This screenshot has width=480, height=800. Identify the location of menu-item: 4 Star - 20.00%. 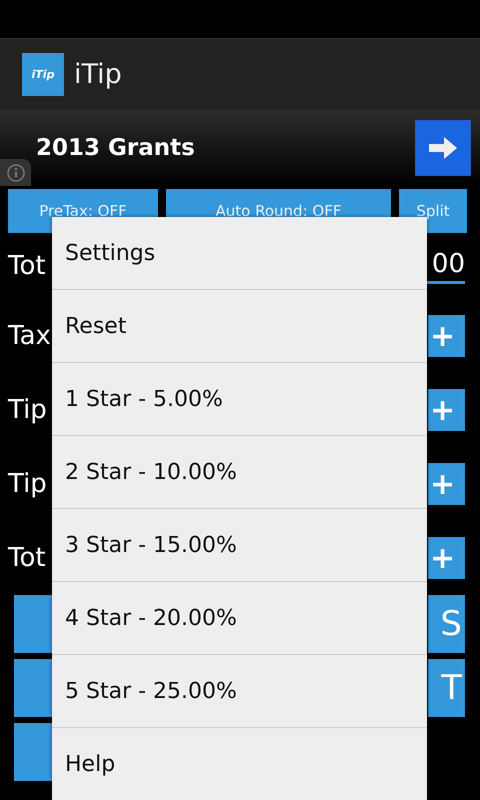
(239, 618).